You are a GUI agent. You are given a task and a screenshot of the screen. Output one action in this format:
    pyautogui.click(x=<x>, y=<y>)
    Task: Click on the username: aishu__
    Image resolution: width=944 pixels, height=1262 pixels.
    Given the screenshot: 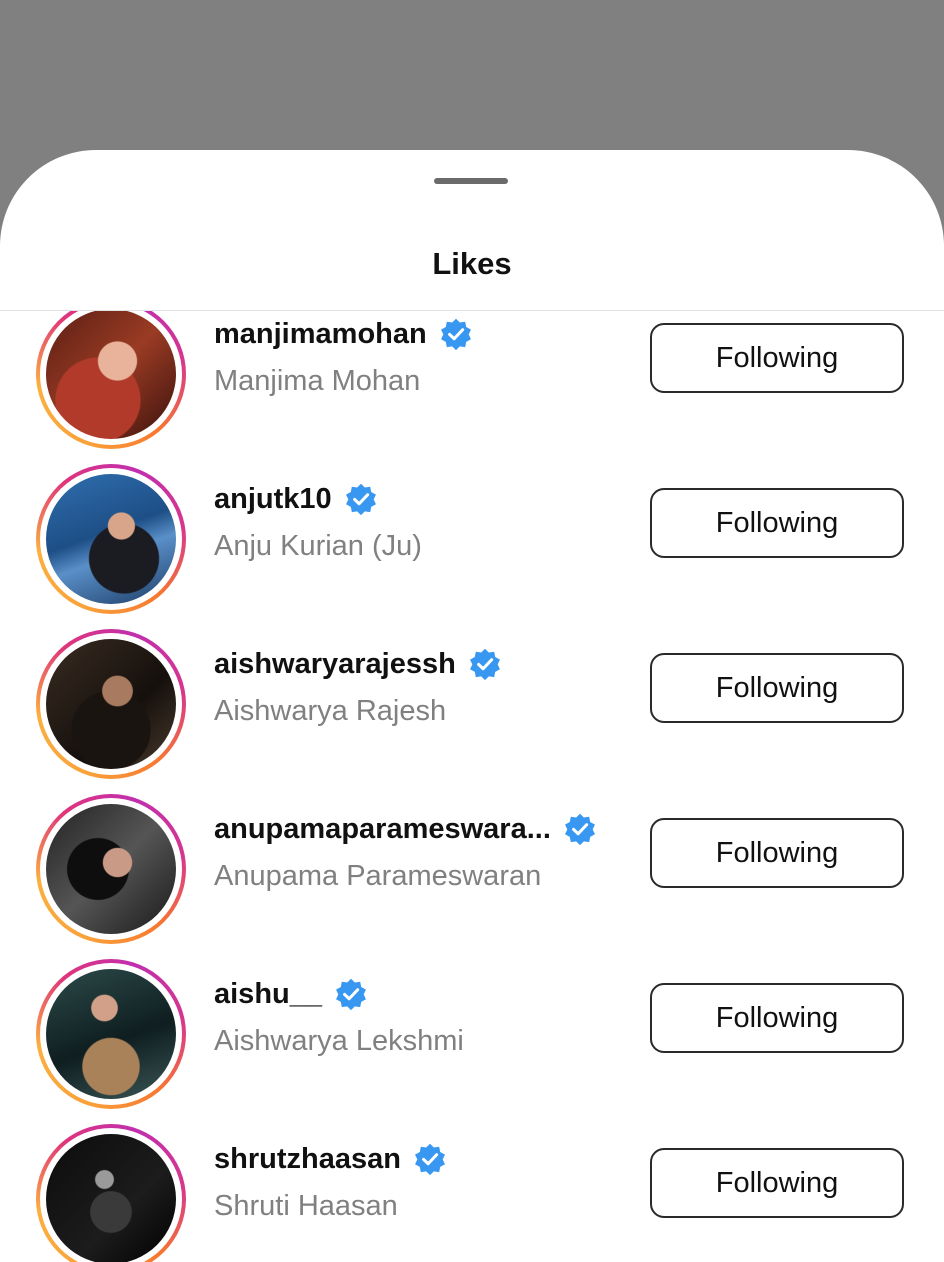 What is the action you would take?
    pyautogui.click(x=268, y=994)
    